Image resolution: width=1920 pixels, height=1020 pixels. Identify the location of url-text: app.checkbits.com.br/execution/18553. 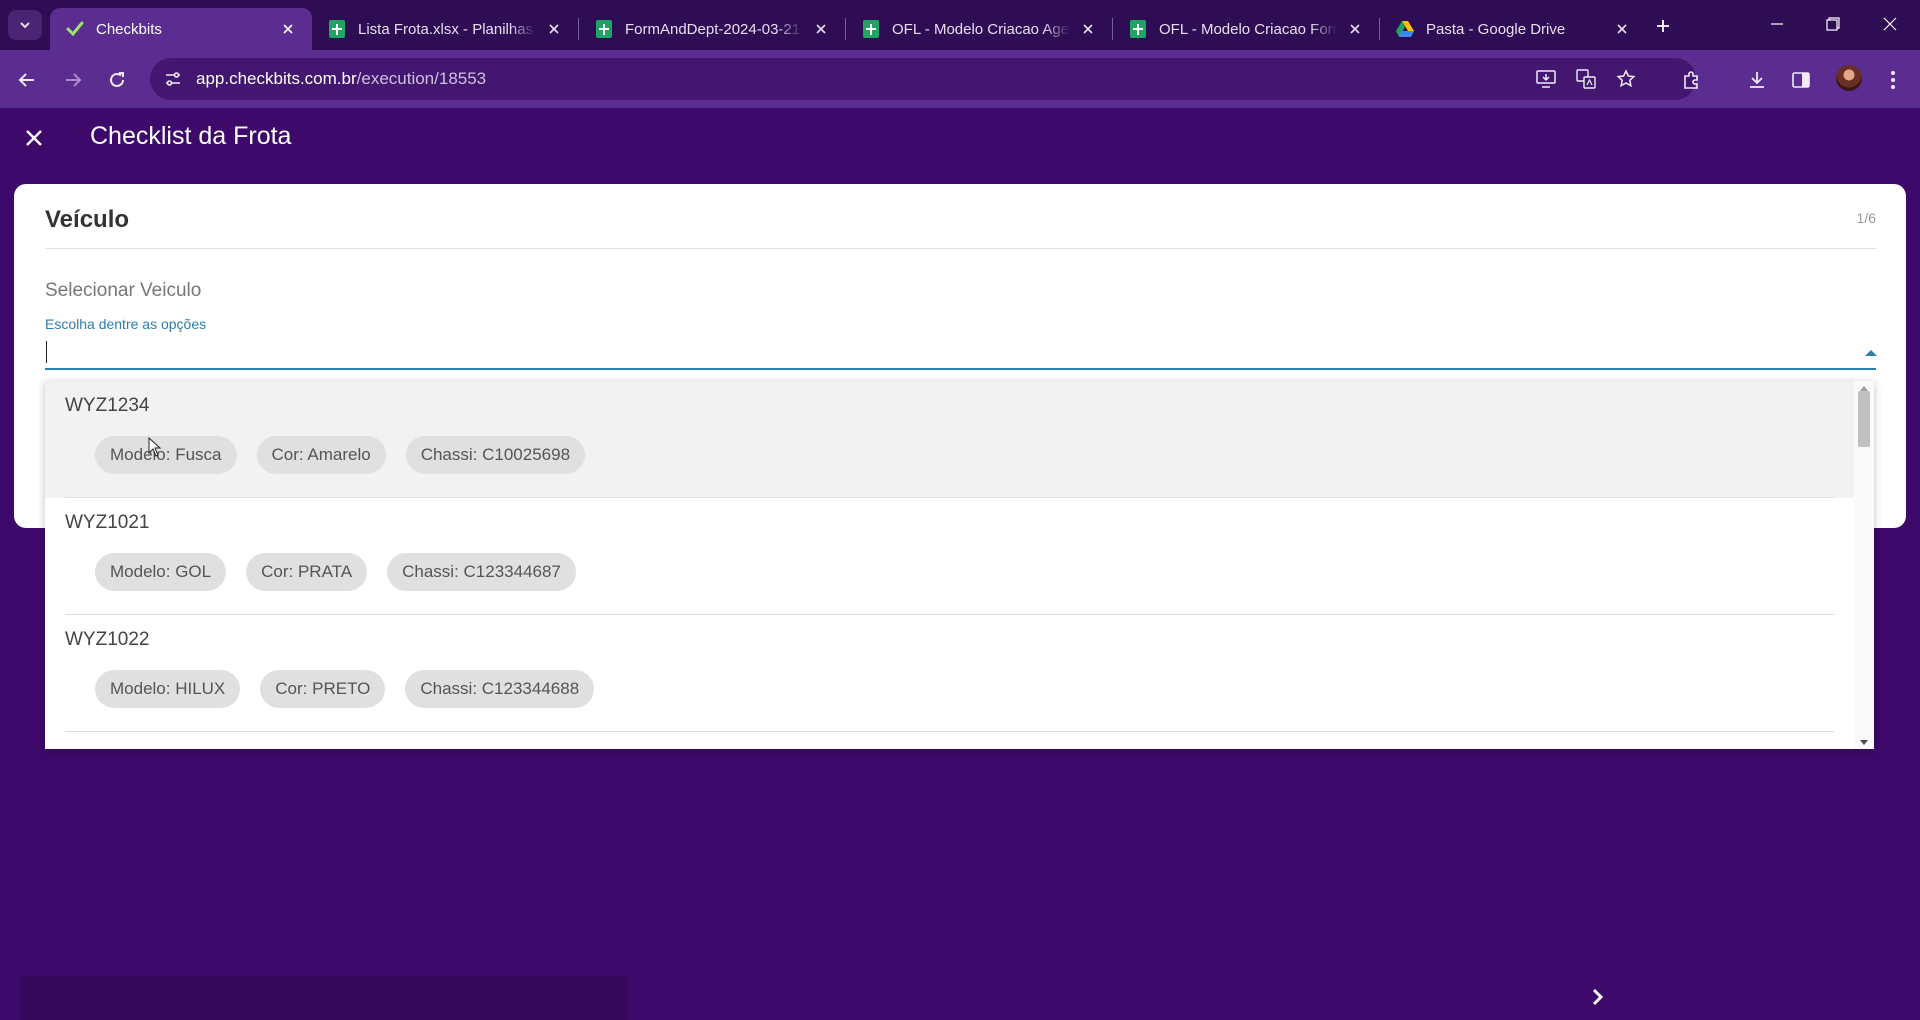
(341, 79).